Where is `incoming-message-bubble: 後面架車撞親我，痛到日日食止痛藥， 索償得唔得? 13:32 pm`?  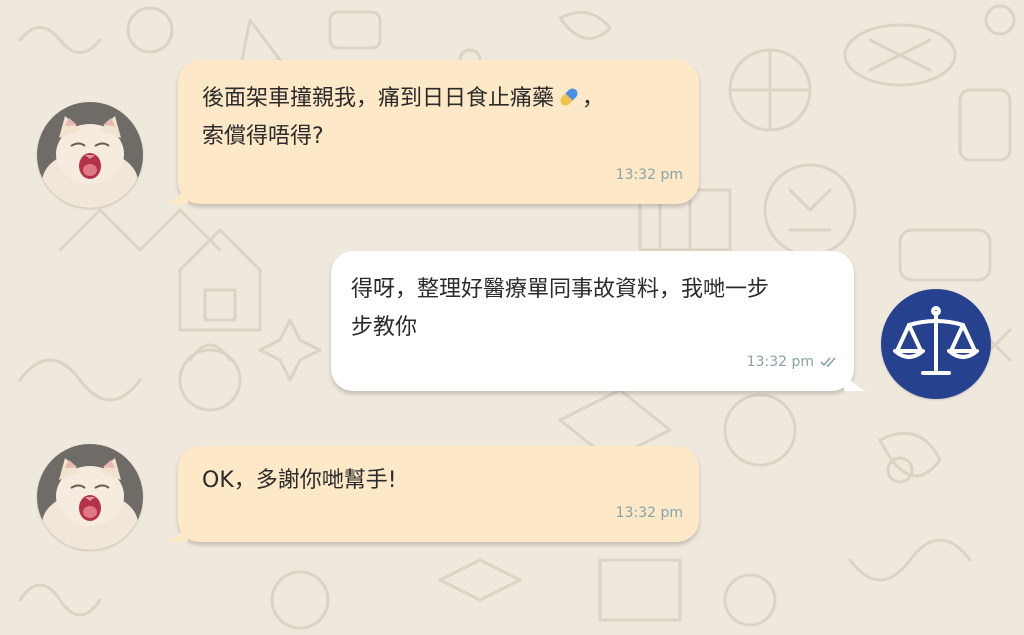
incoming-message-bubble: 後面架車撞親我，痛到日日食止痛藥， 索償得唔得? 13:32 pm is located at coordinates (432, 132).